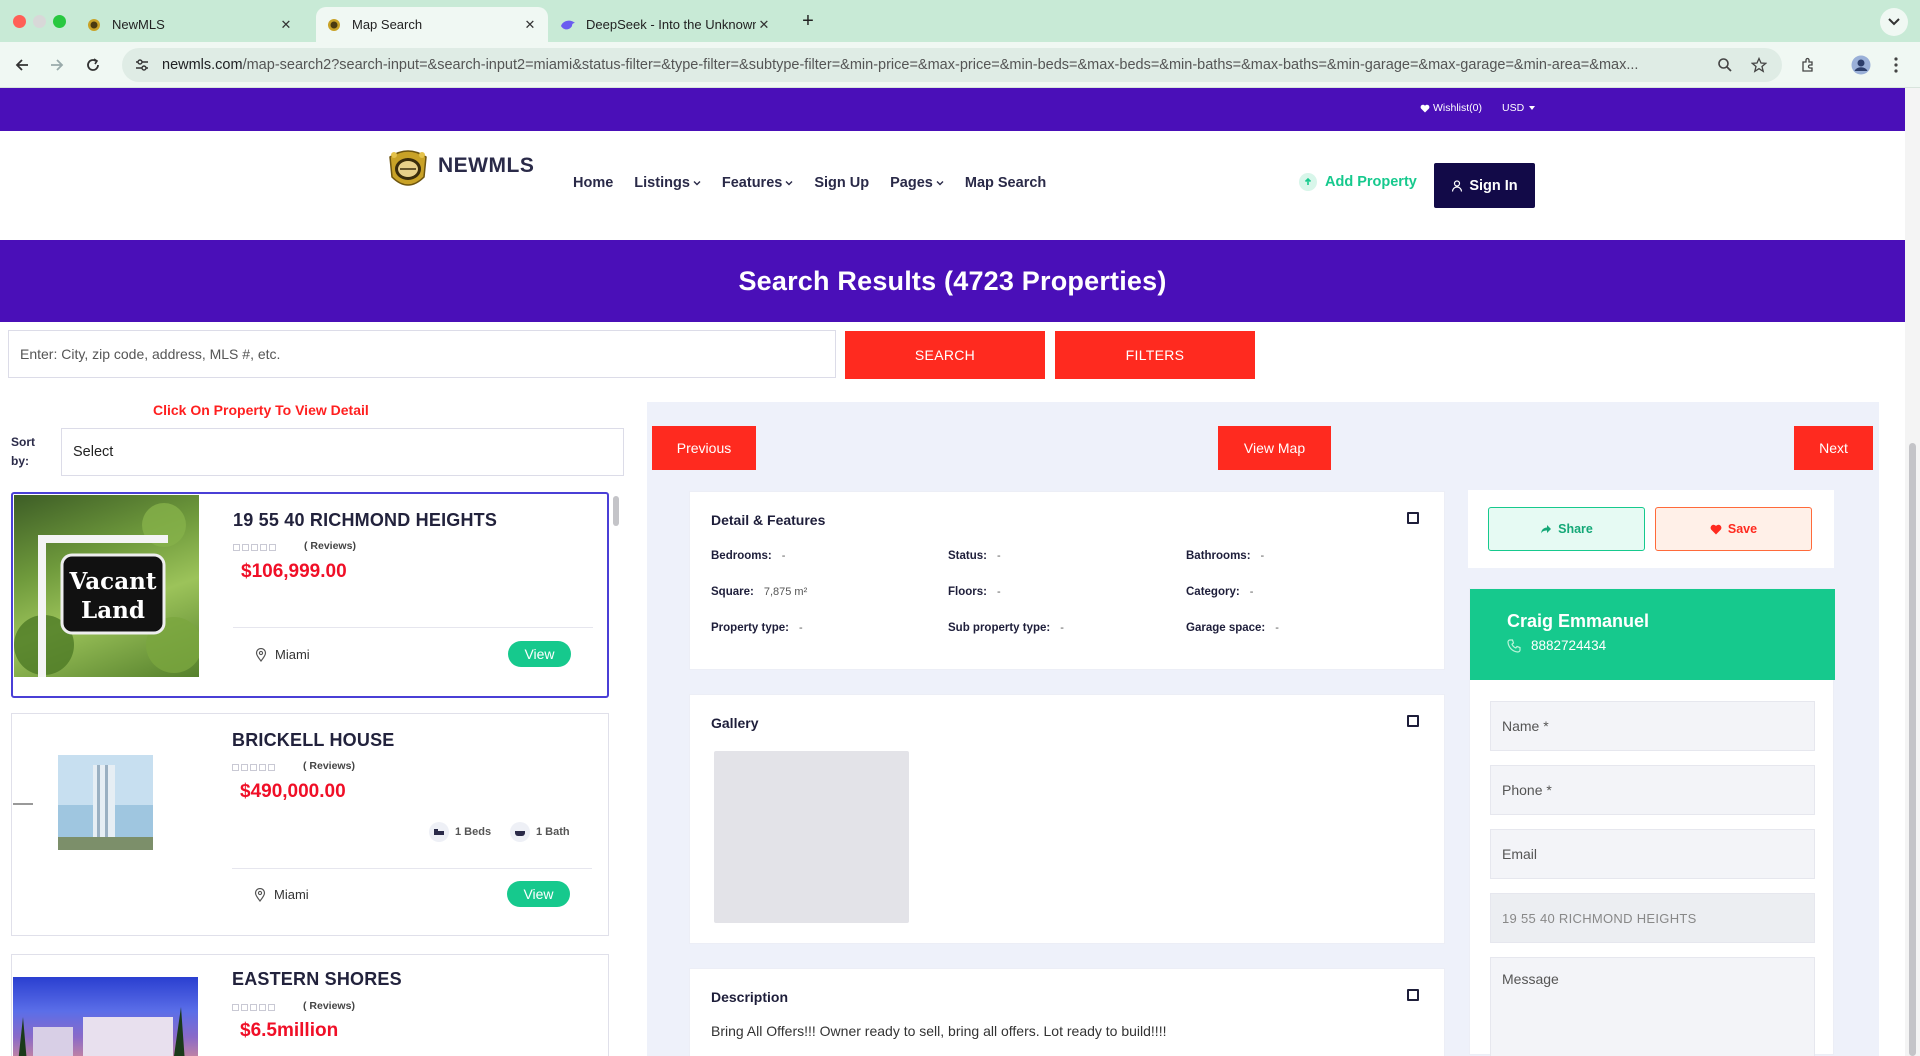 Image resolution: width=1920 pixels, height=1056 pixels. What do you see at coordinates (1274, 448) in the screenshot?
I see `view-map-button: View Map` at bounding box center [1274, 448].